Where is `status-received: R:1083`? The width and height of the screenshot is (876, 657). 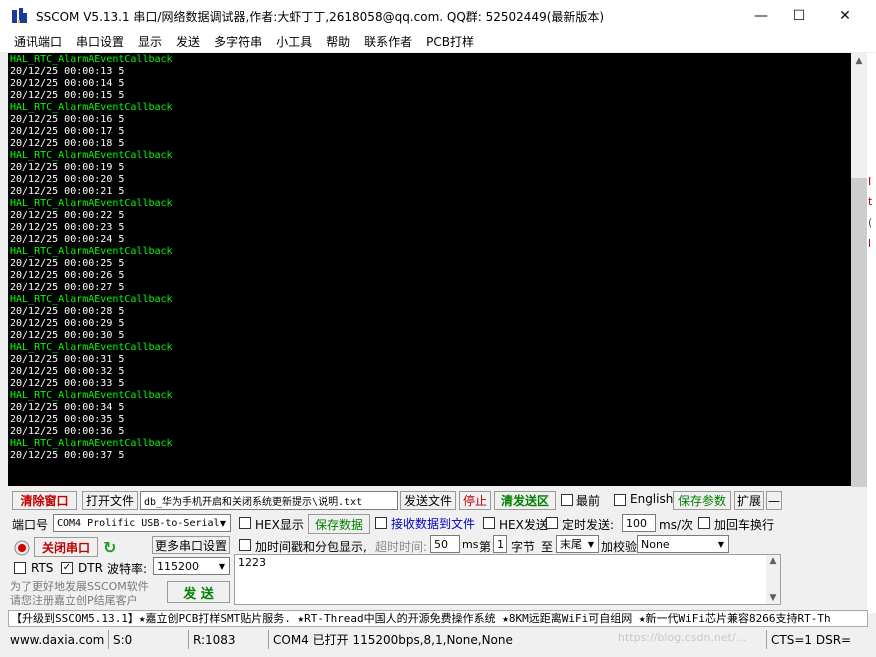 status-received: R:1083 is located at coordinates (228, 639).